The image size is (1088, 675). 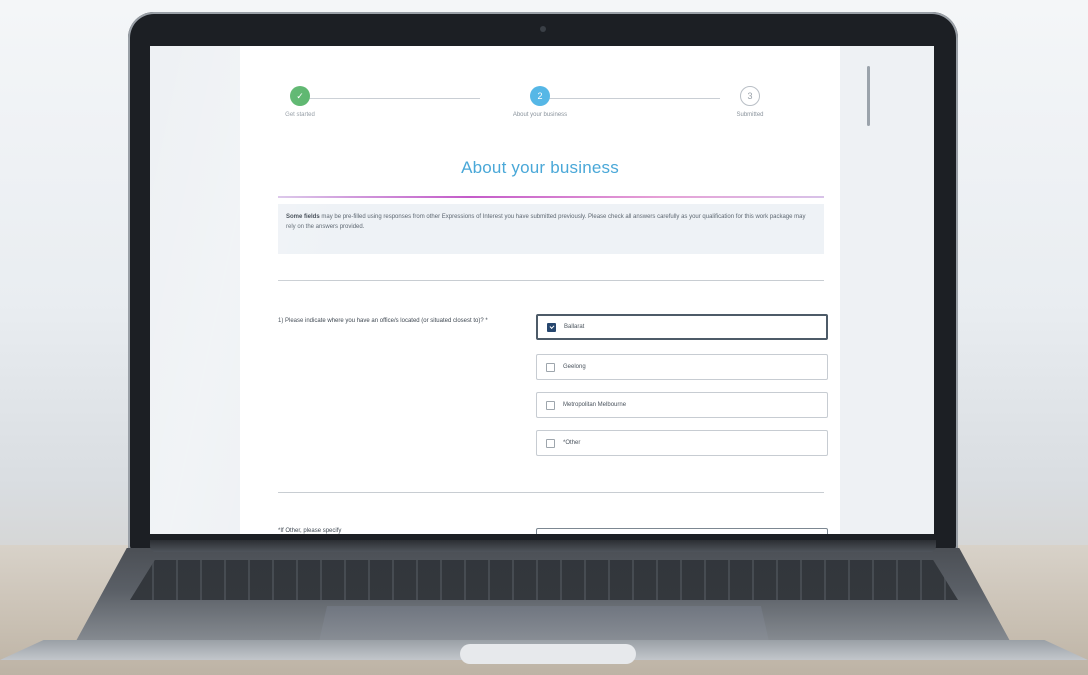 I want to click on option-label: Geelong, so click(x=574, y=367).